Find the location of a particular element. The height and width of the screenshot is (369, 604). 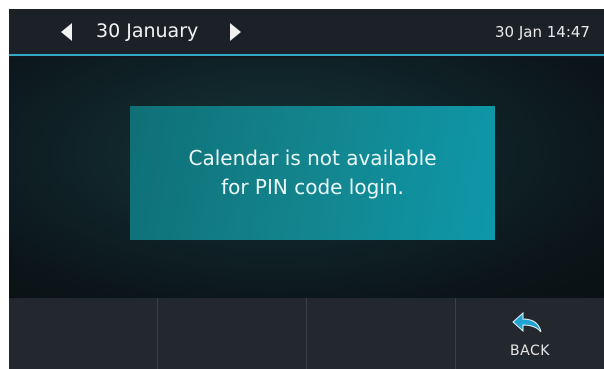

message-line-2: for PIN code login. is located at coordinates (312, 187).